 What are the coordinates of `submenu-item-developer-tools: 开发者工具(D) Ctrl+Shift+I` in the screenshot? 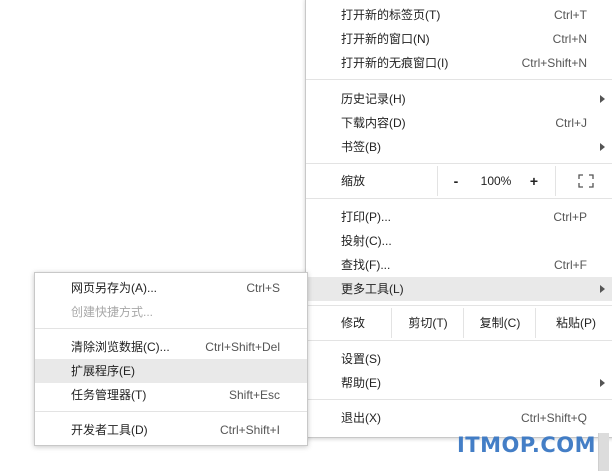 It's located at (171, 430).